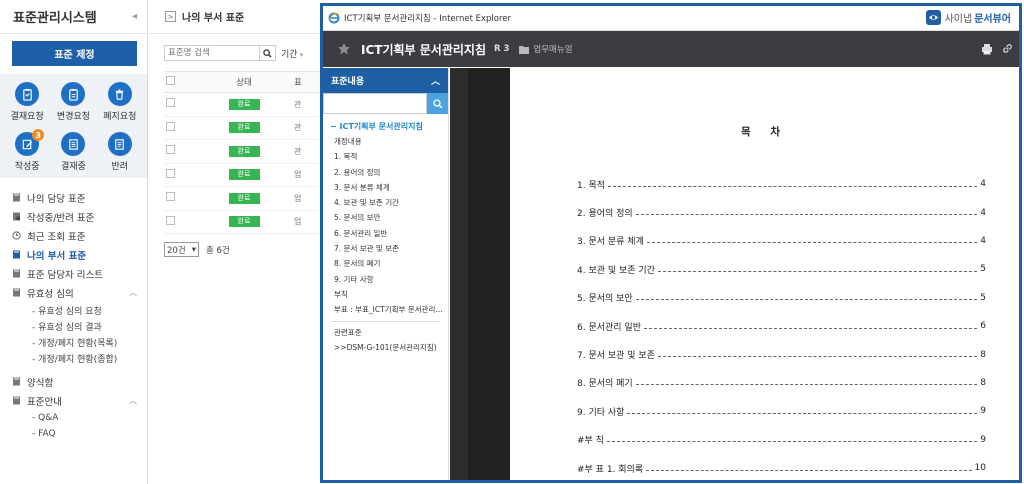 The width and height of the screenshot is (1024, 484). I want to click on rejected-action: 반려, so click(120, 155).